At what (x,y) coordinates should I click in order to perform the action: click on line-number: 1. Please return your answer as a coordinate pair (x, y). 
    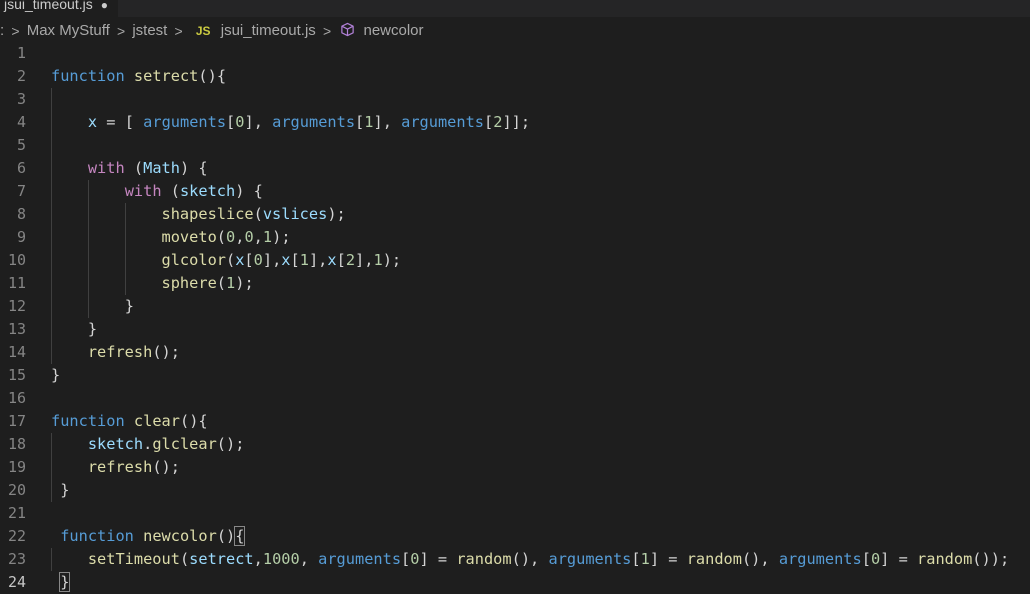
    Looking at the image, I should click on (21, 53).